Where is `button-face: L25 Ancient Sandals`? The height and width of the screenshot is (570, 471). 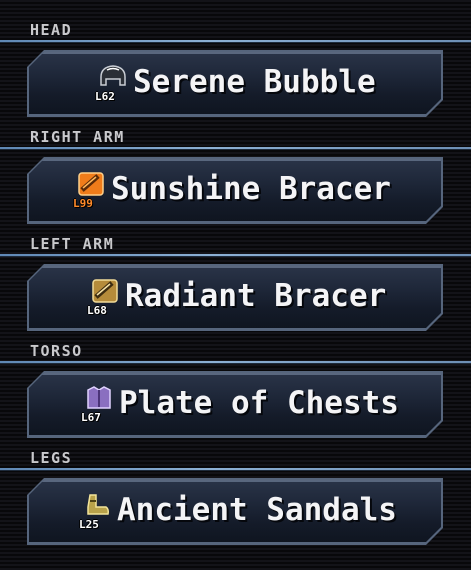
button-face: L25 Ancient Sandals is located at coordinates (235, 511).